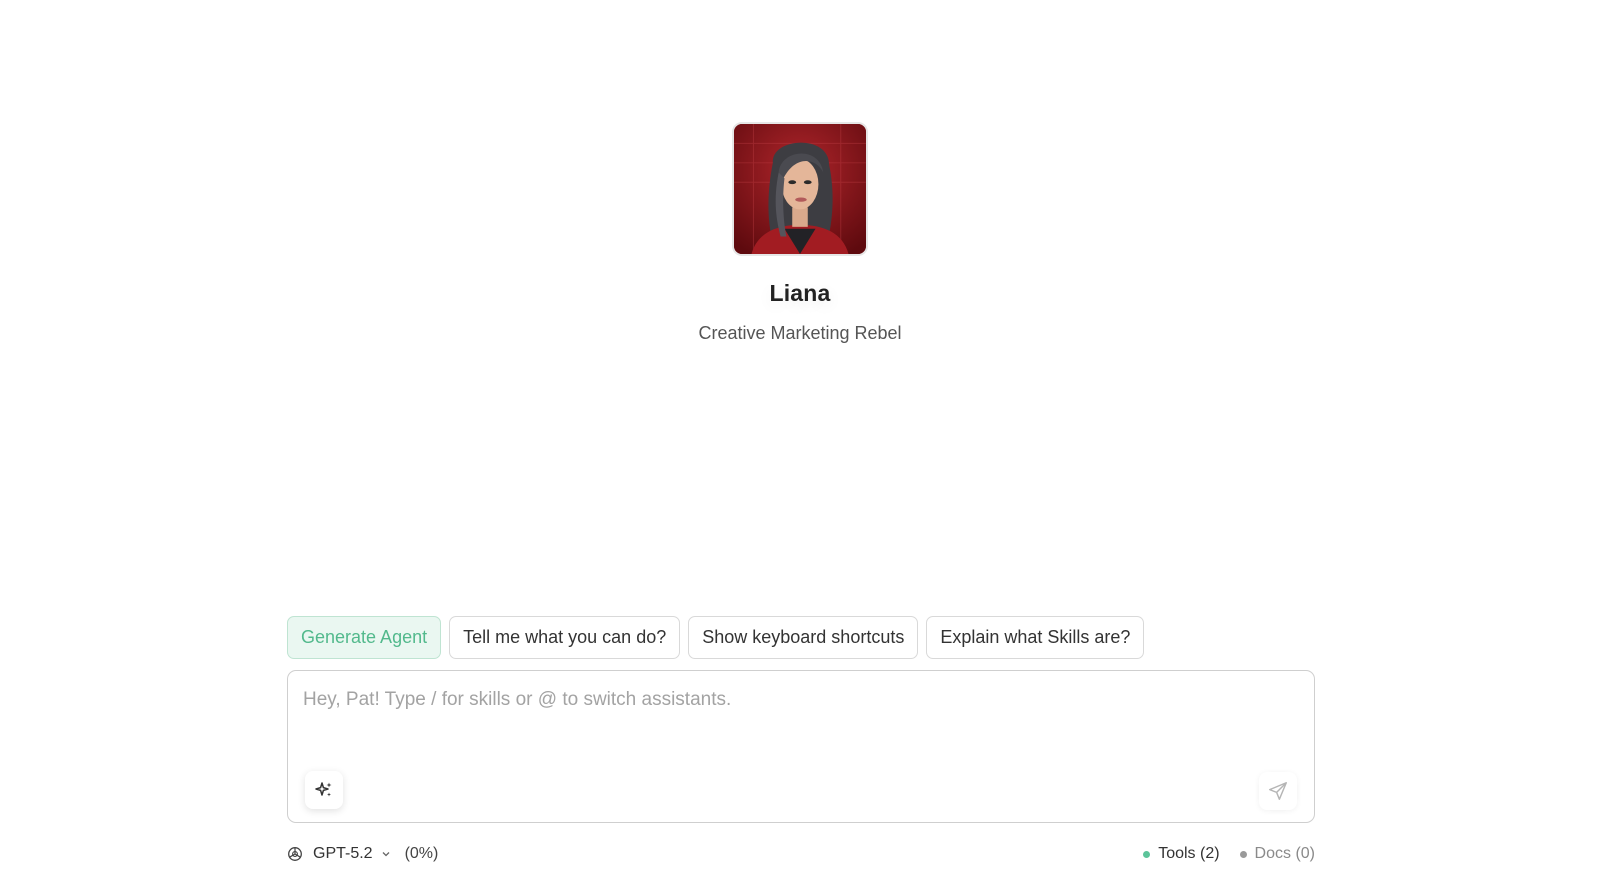 This screenshot has width=1600, height=882. Describe the element at coordinates (801, 854) in the screenshot. I see `composer-footer: GPT-5.2 (0%) Tools (2) Docs (0)` at that location.